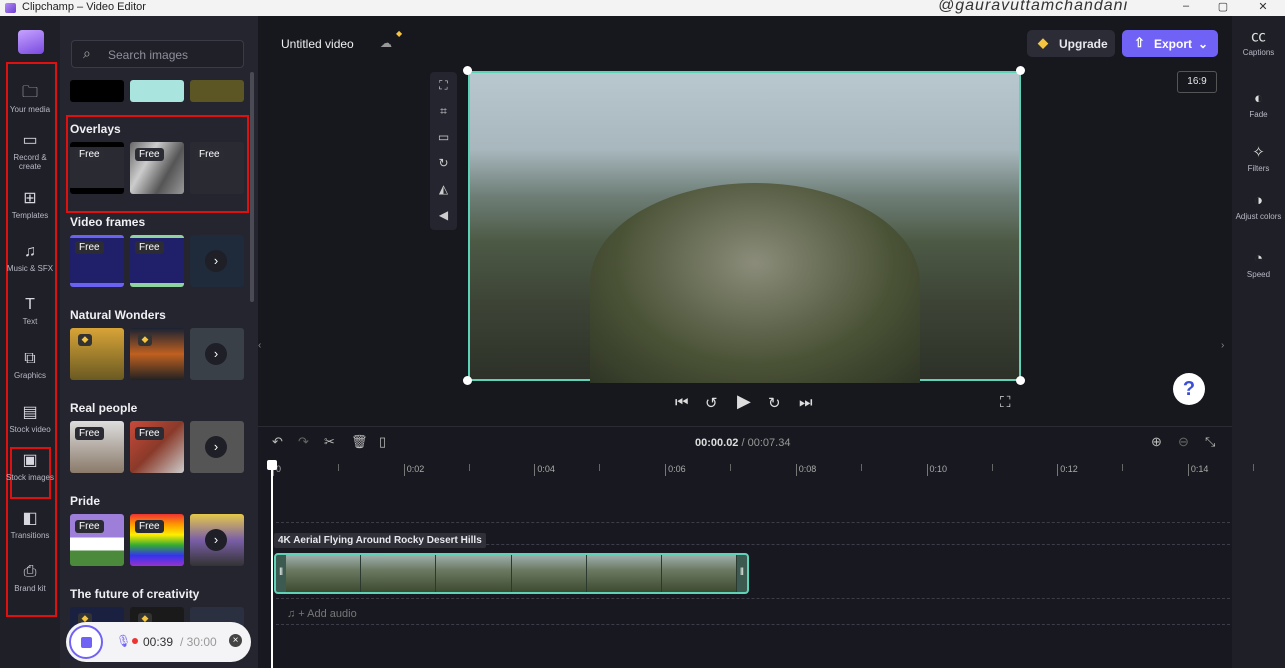 This screenshot has width=1285, height=668. Describe the element at coordinates (30, 251) in the screenshot. I see `music-icon: ♫` at that location.